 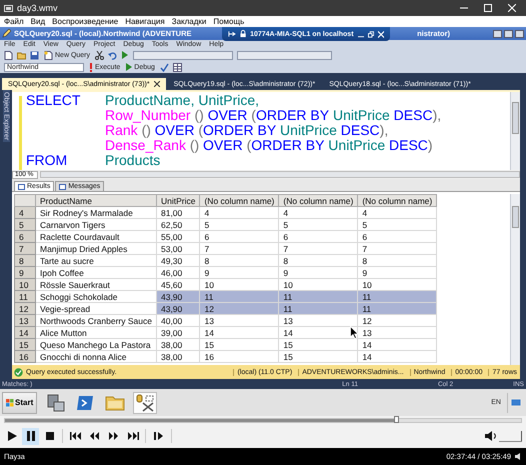 I want to click on table-cell: 39,00, so click(x=178, y=332).